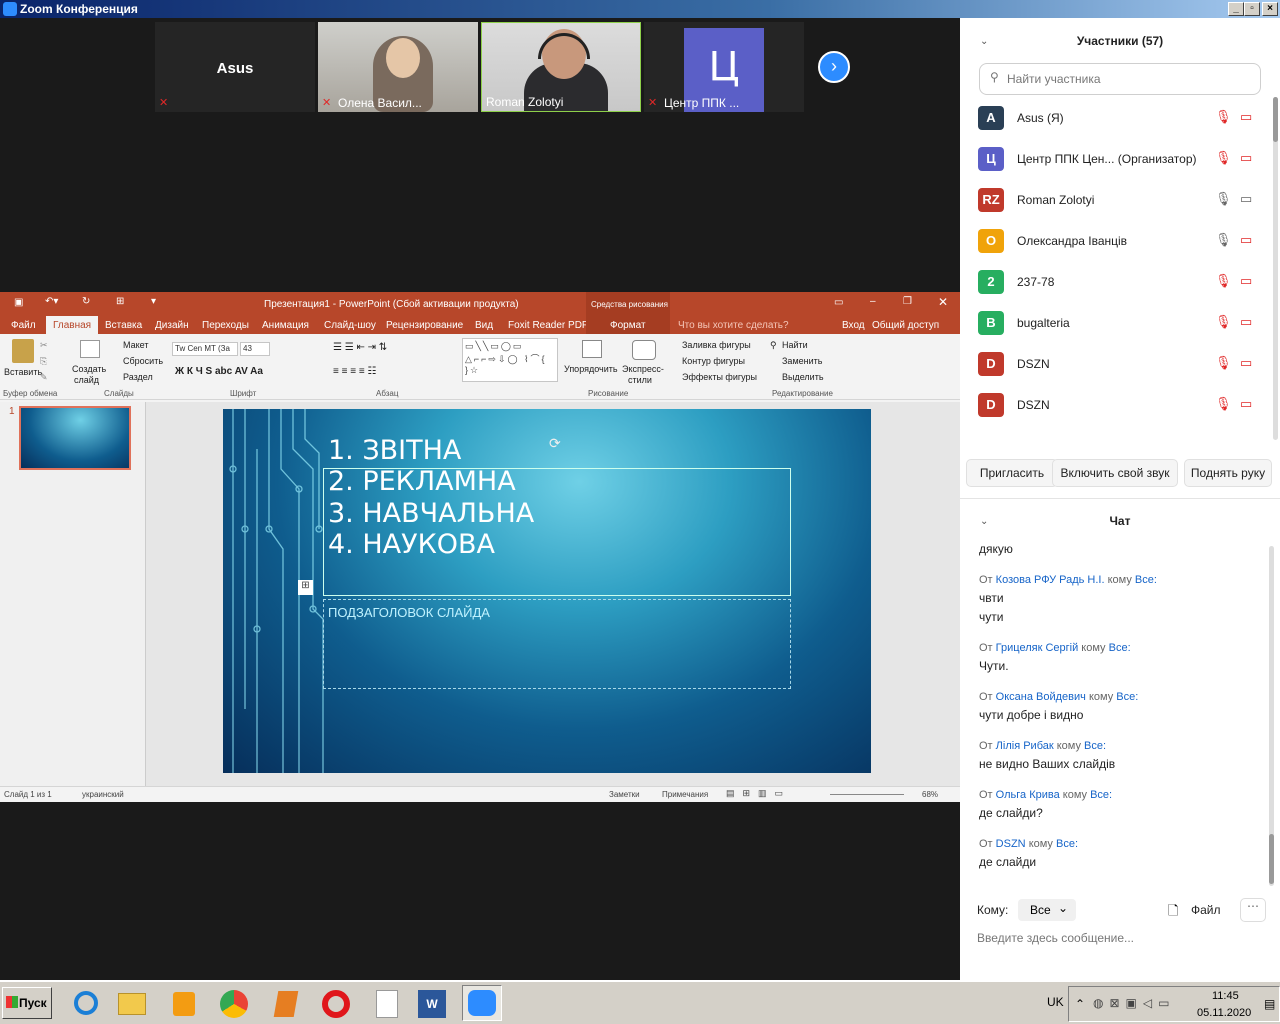 This screenshot has height=1024, width=1280. What do you see at coordinates (219, 371) in the screenshot?
I see `font-style-buttons: Ж К Ч S abc AV Aa` at bounding box center [219, 371].